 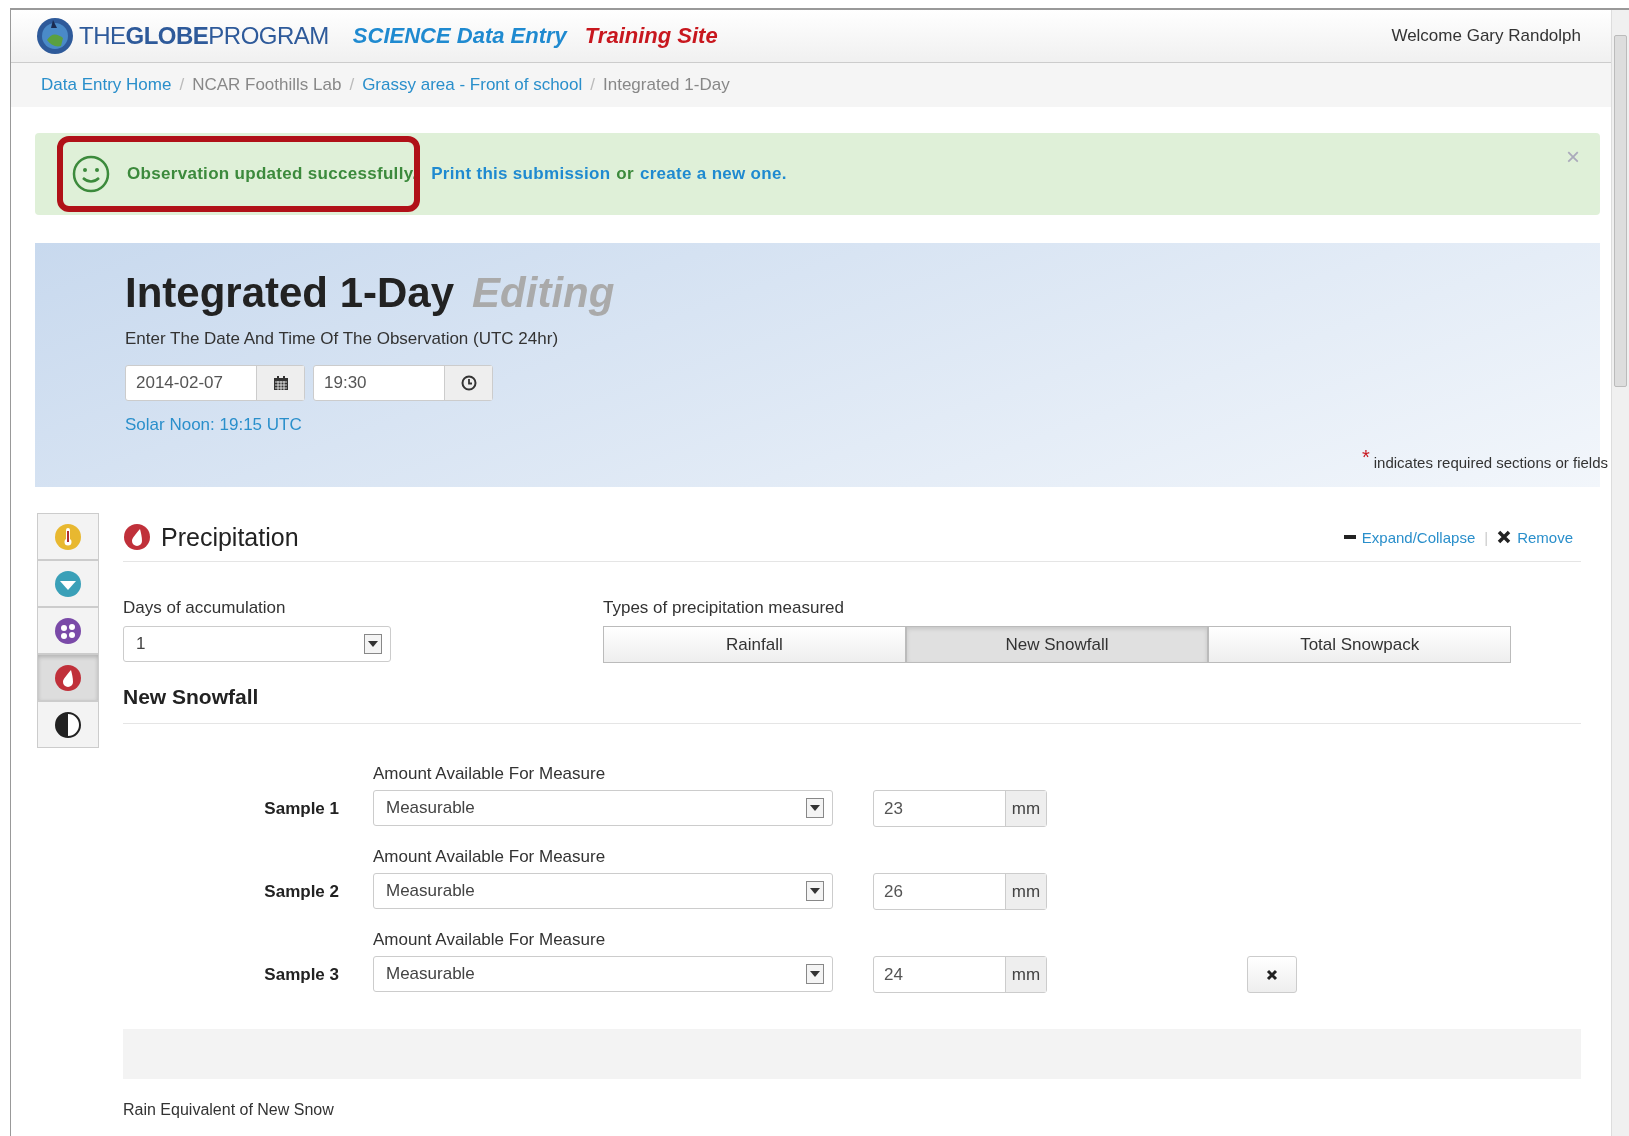 I want to click on remove-link: Remove, so click(x=1545, y=537).